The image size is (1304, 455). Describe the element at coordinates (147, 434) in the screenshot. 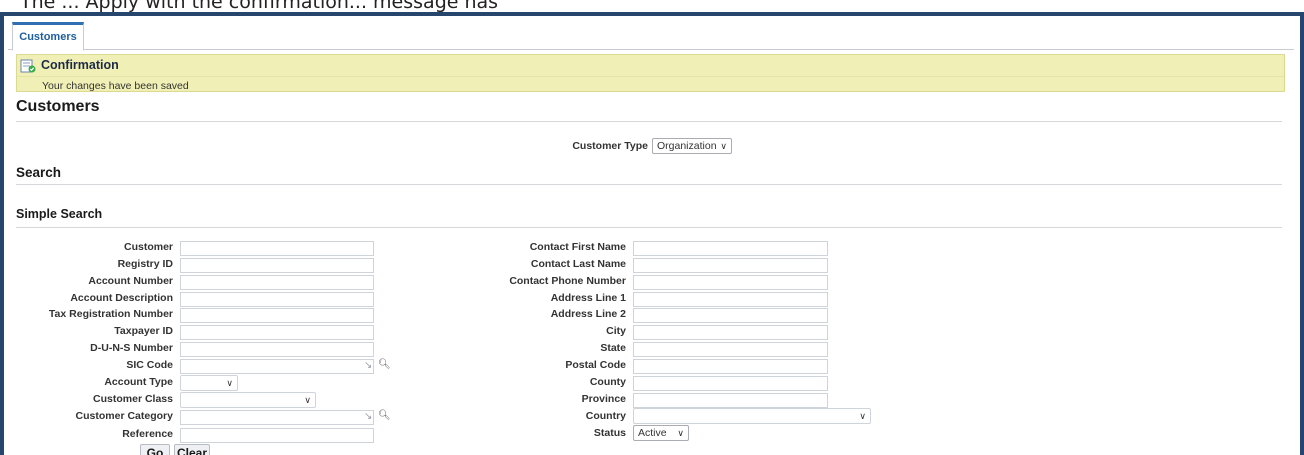

I see `reference-label: Reference` at that location.